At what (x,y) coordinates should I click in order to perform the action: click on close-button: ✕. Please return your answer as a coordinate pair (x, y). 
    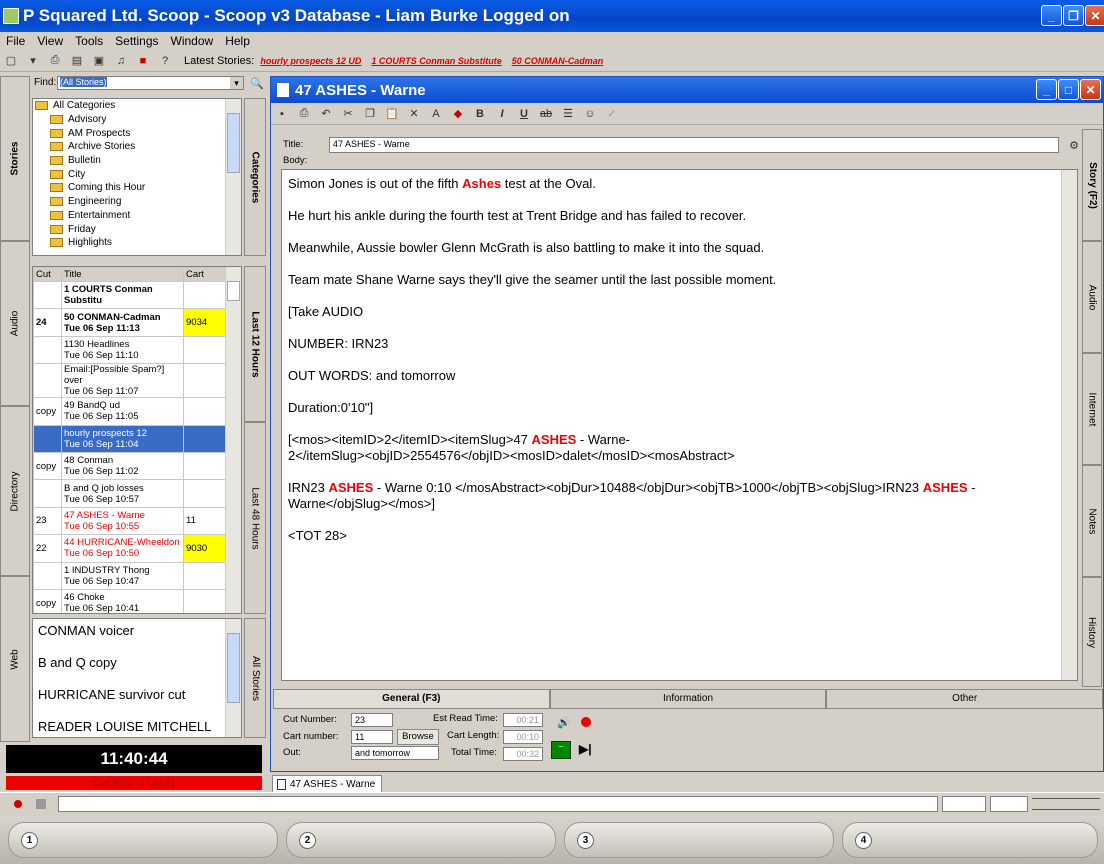
    Looking at the image, I should click on (1094, 15).